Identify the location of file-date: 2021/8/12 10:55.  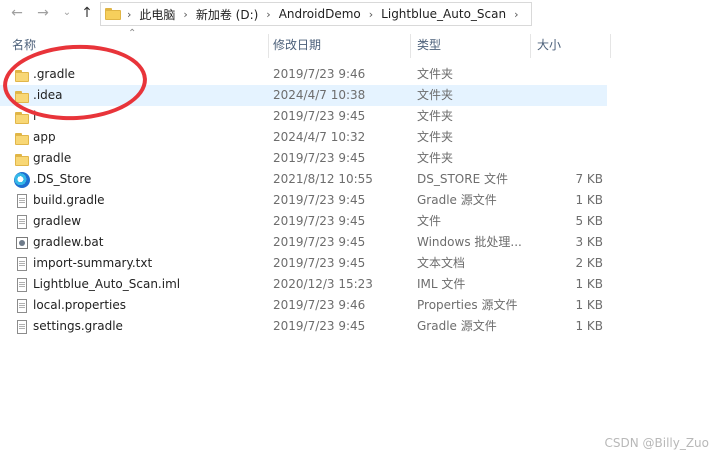
(323, 179).